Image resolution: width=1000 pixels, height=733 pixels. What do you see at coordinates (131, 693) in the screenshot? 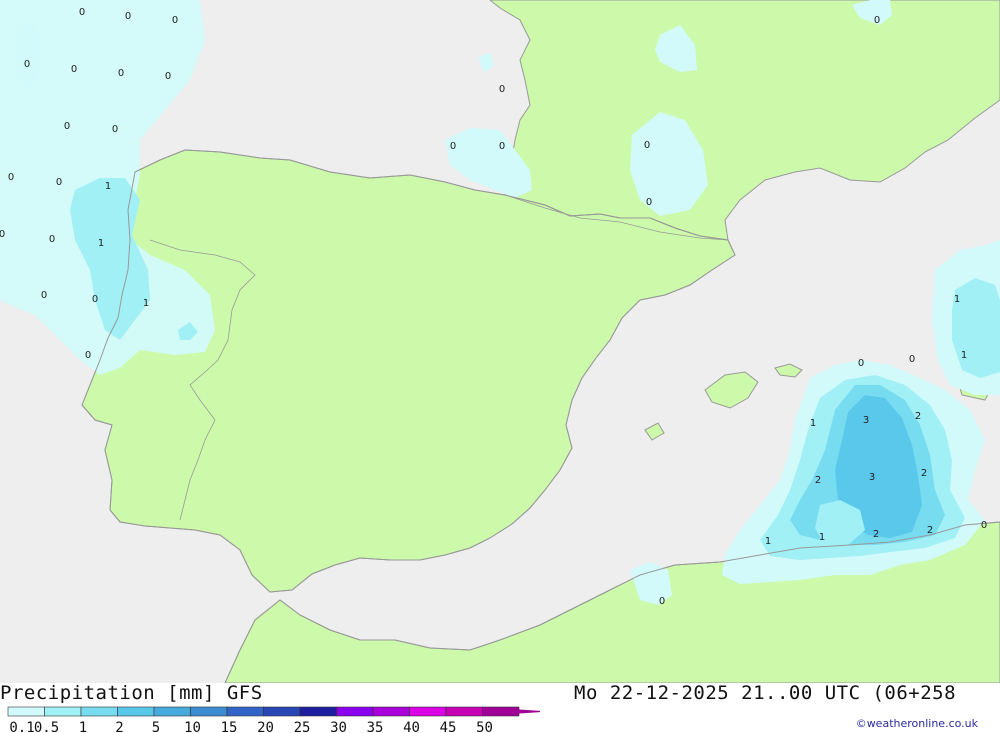
I see `map-title: Precipitation [mm] GFS` at bounding box center [131, 693].